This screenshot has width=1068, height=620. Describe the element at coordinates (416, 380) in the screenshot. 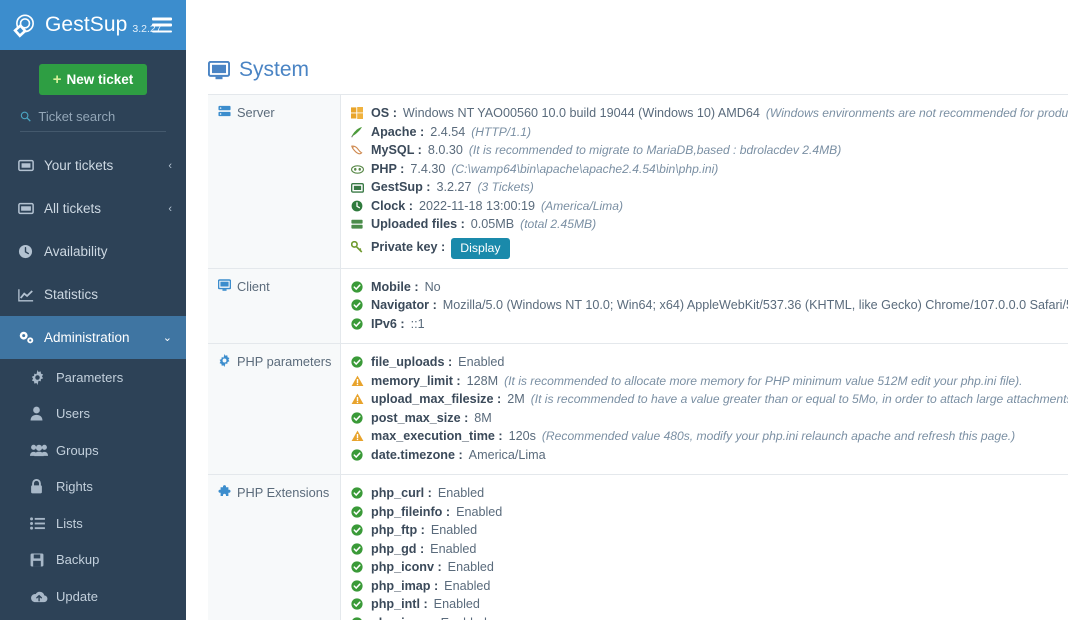

I see `info-key: memory_limit :` at that location.